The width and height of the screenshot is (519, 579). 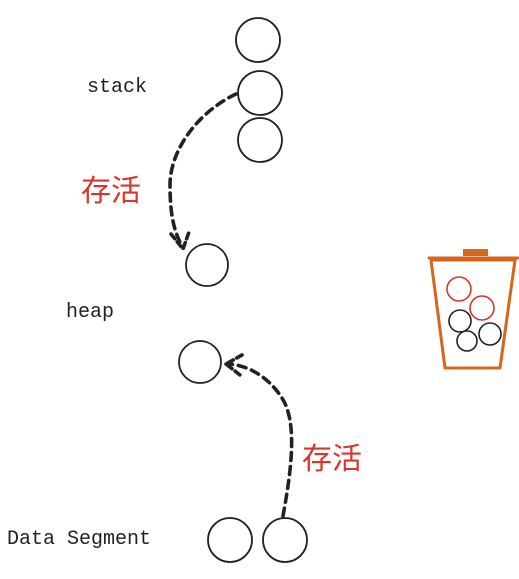 What do you see at coordinates (200, 362) in the screenshot?
I see `heap-object-lower` at bounding box center [200, 362].